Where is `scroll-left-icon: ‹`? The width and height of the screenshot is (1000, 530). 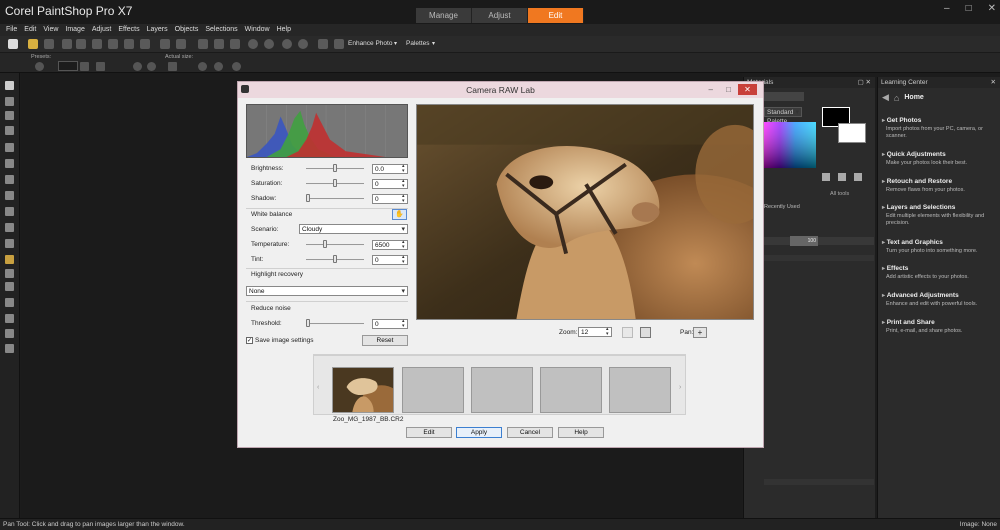 scroll-left-icon: ‹ is located at coordinates (318, 387).